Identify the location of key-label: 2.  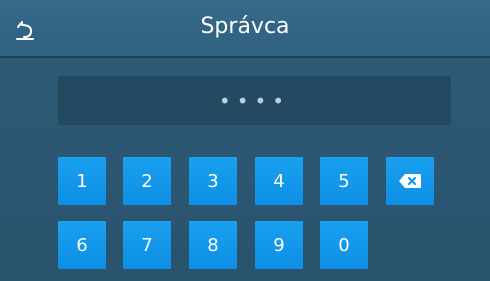
(147, 181).